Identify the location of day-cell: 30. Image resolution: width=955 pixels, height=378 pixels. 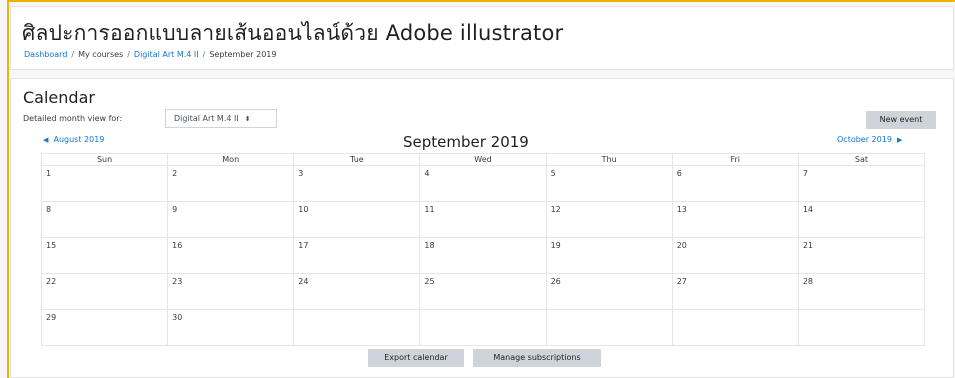
(231, 327).